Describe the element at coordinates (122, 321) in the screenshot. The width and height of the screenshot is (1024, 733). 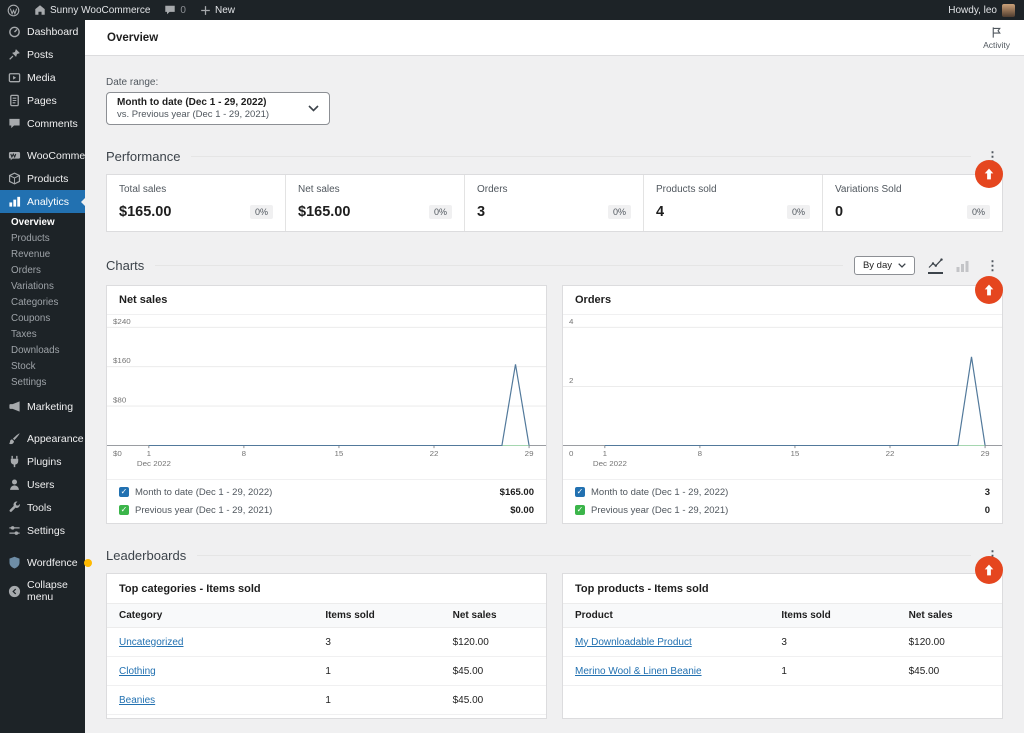
I see `svg-text: $240` at that location.